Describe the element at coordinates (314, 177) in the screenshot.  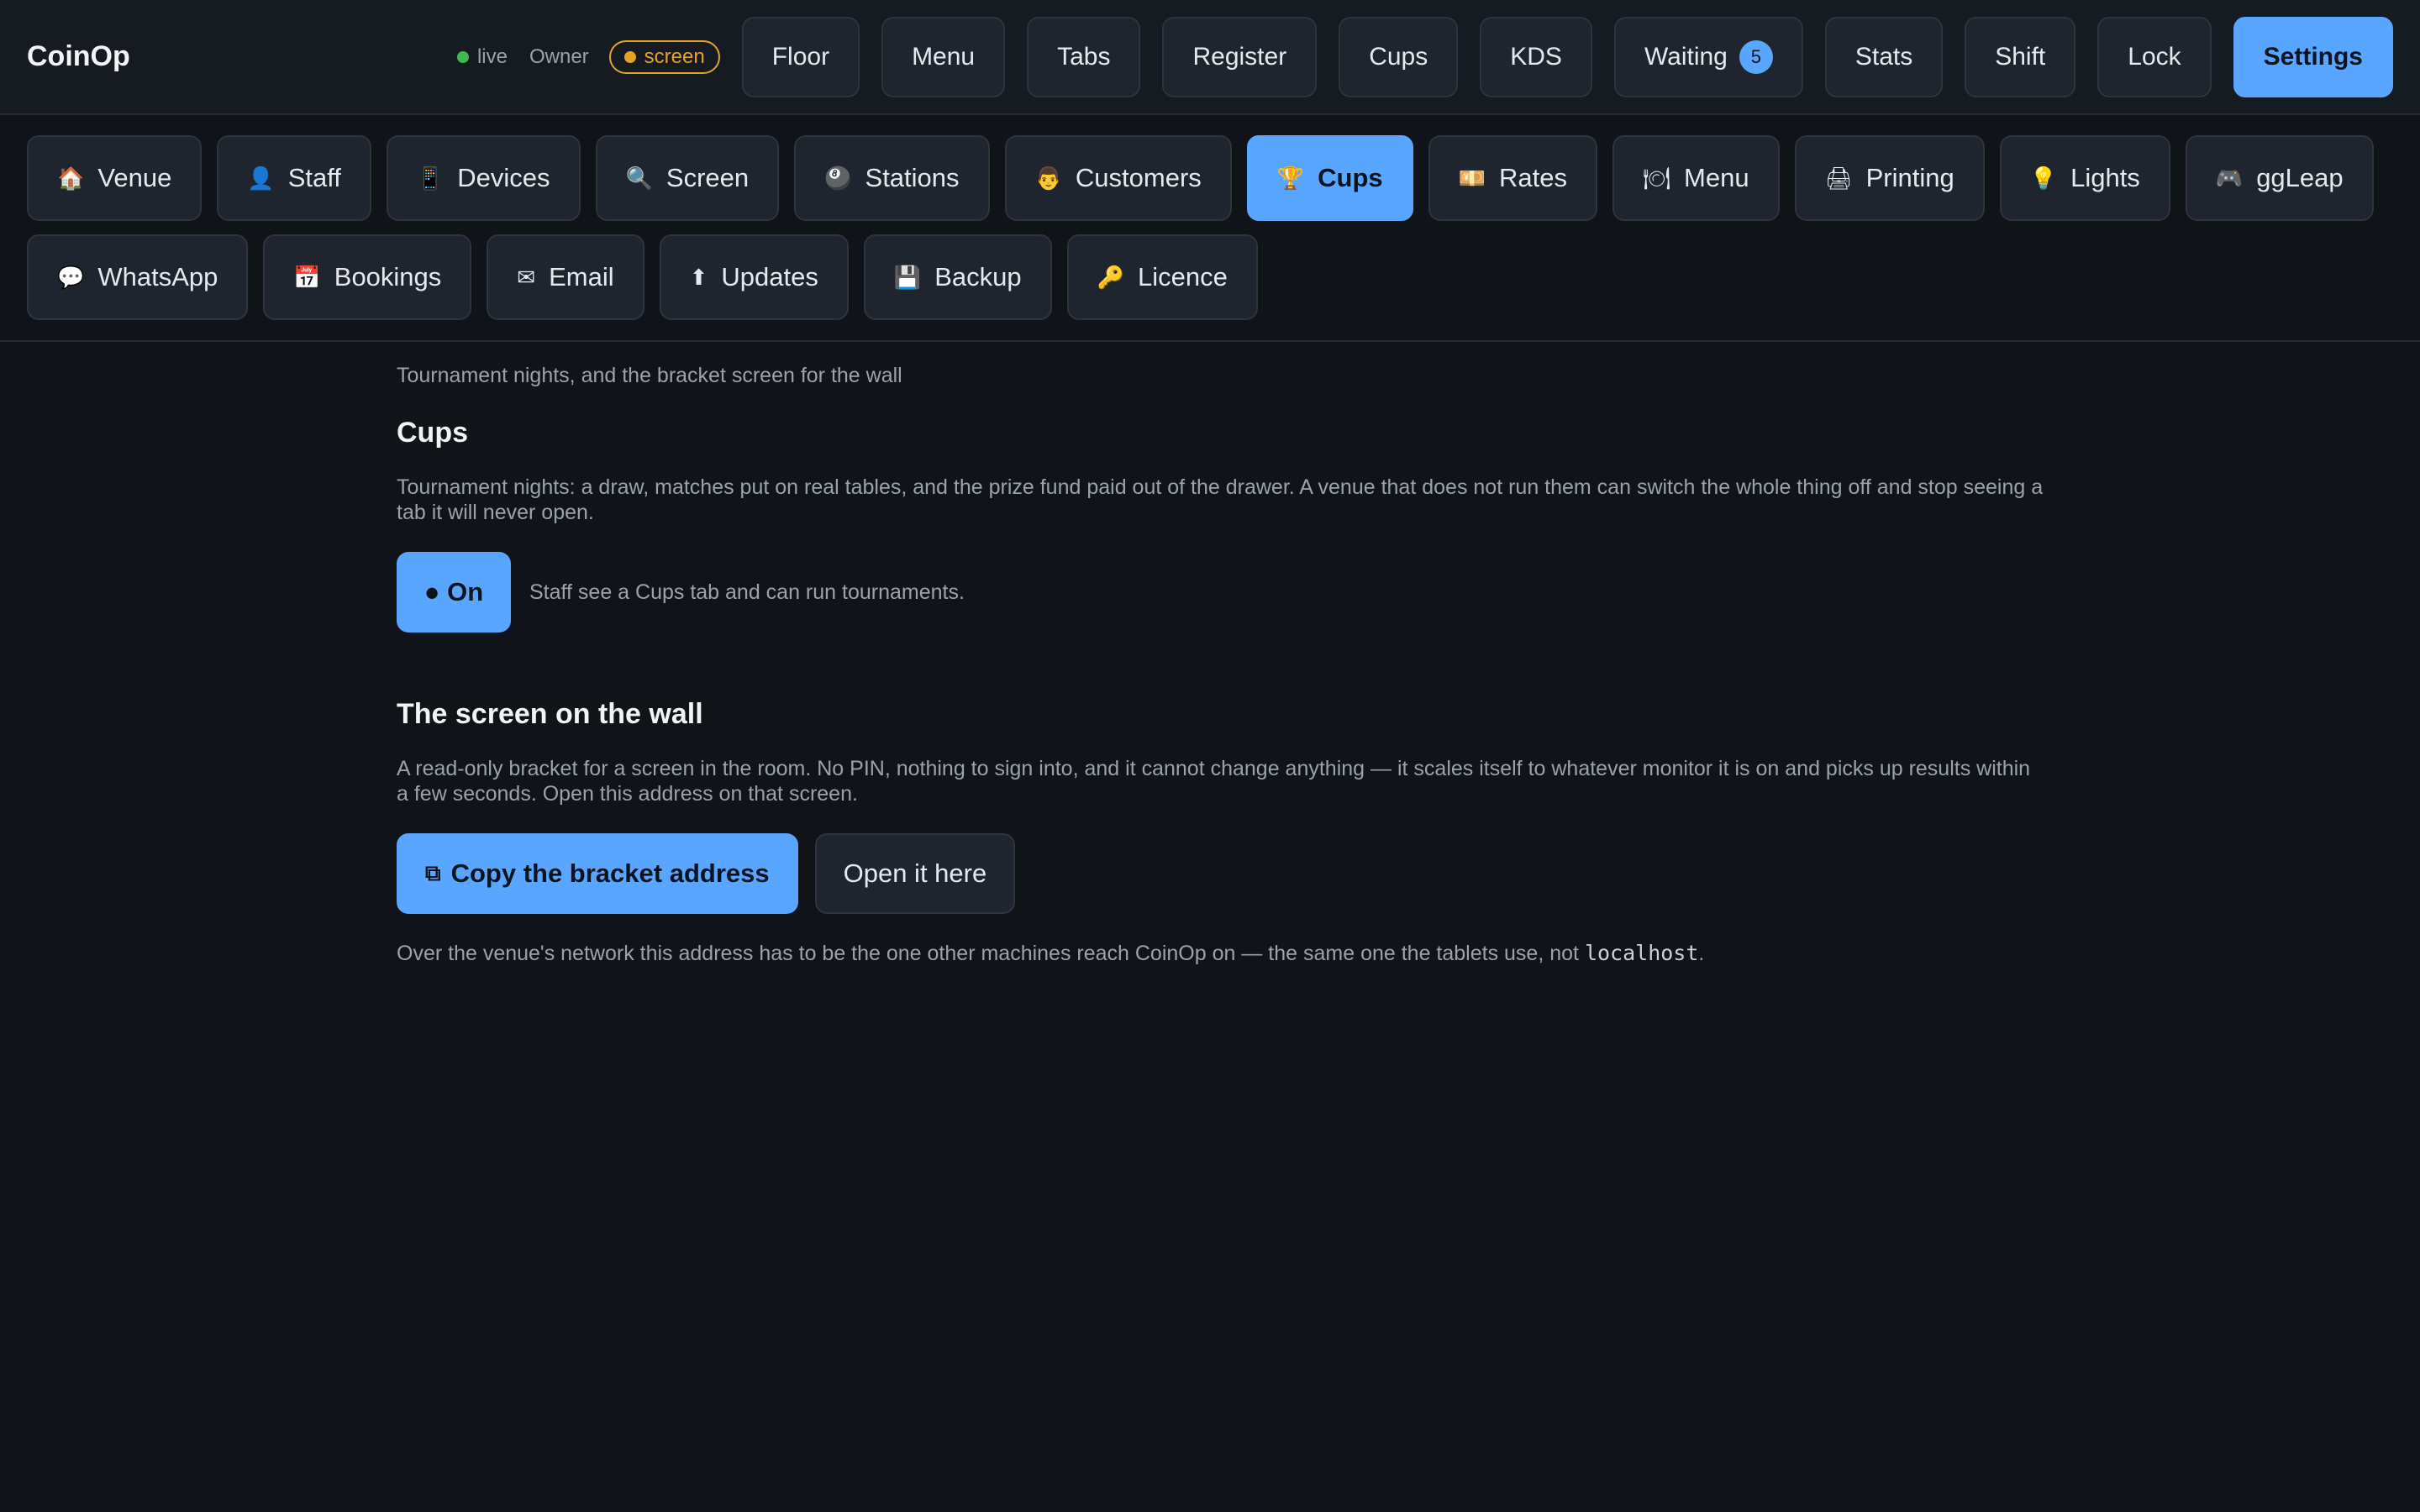
I see `tab-label: Staff` at that location.